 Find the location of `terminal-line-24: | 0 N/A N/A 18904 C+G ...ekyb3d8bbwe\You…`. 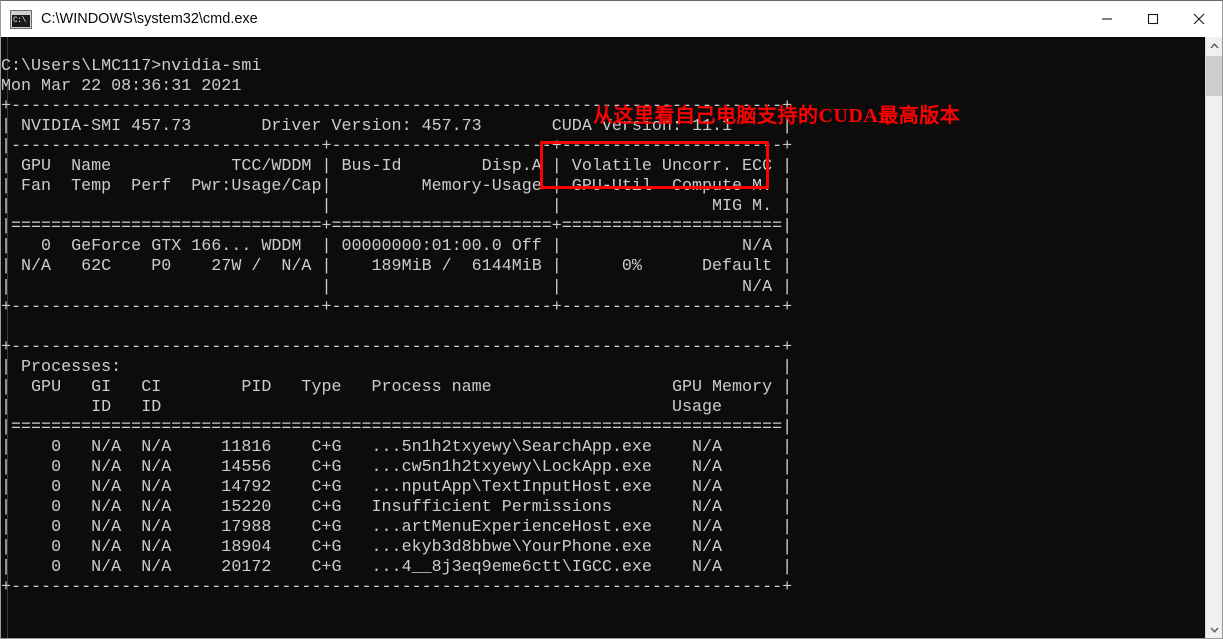

terminal-line-24: | 0 N/A N/A 18904 C+G ...ekyb3d8bbwe\You… is located at coordinates (397, 548).